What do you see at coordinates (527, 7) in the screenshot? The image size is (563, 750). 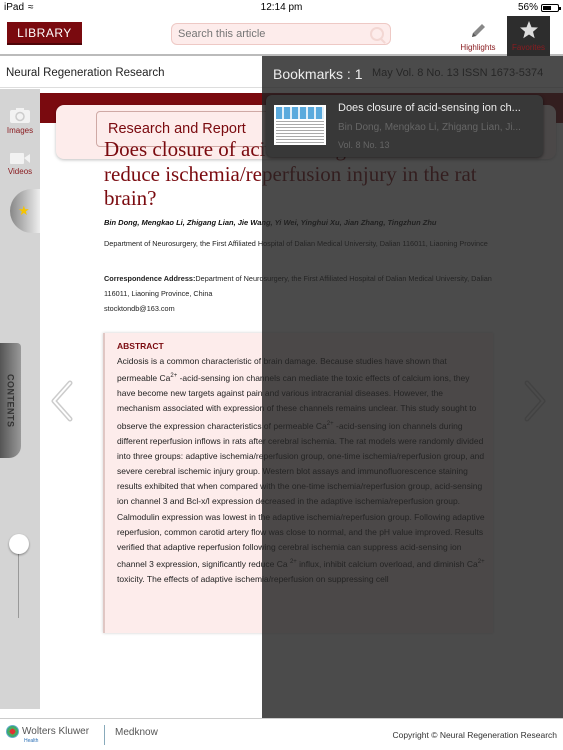 I see `battery-percent: 56%` at bounding box center [527, 7].